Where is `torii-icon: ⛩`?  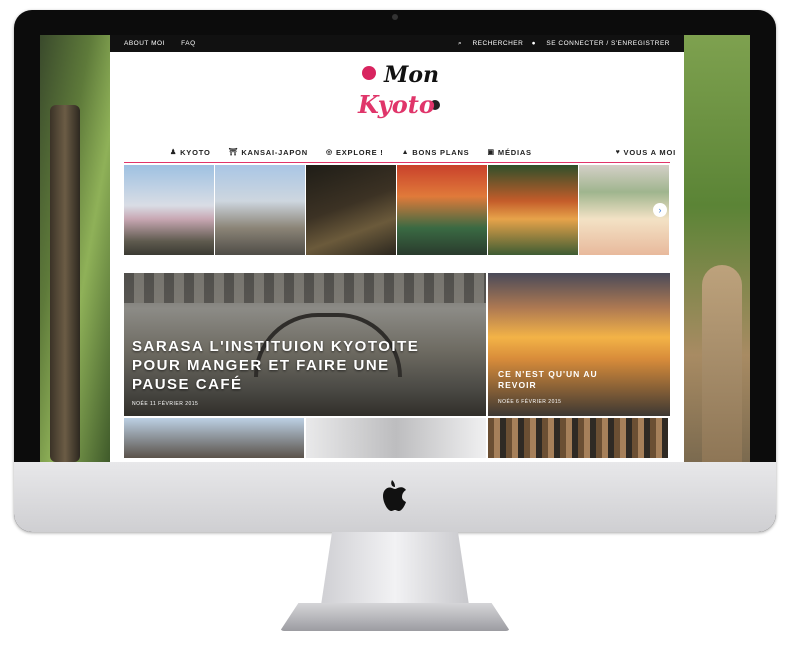 torii-icon: ⛩ is located at coordinates (233, 152).